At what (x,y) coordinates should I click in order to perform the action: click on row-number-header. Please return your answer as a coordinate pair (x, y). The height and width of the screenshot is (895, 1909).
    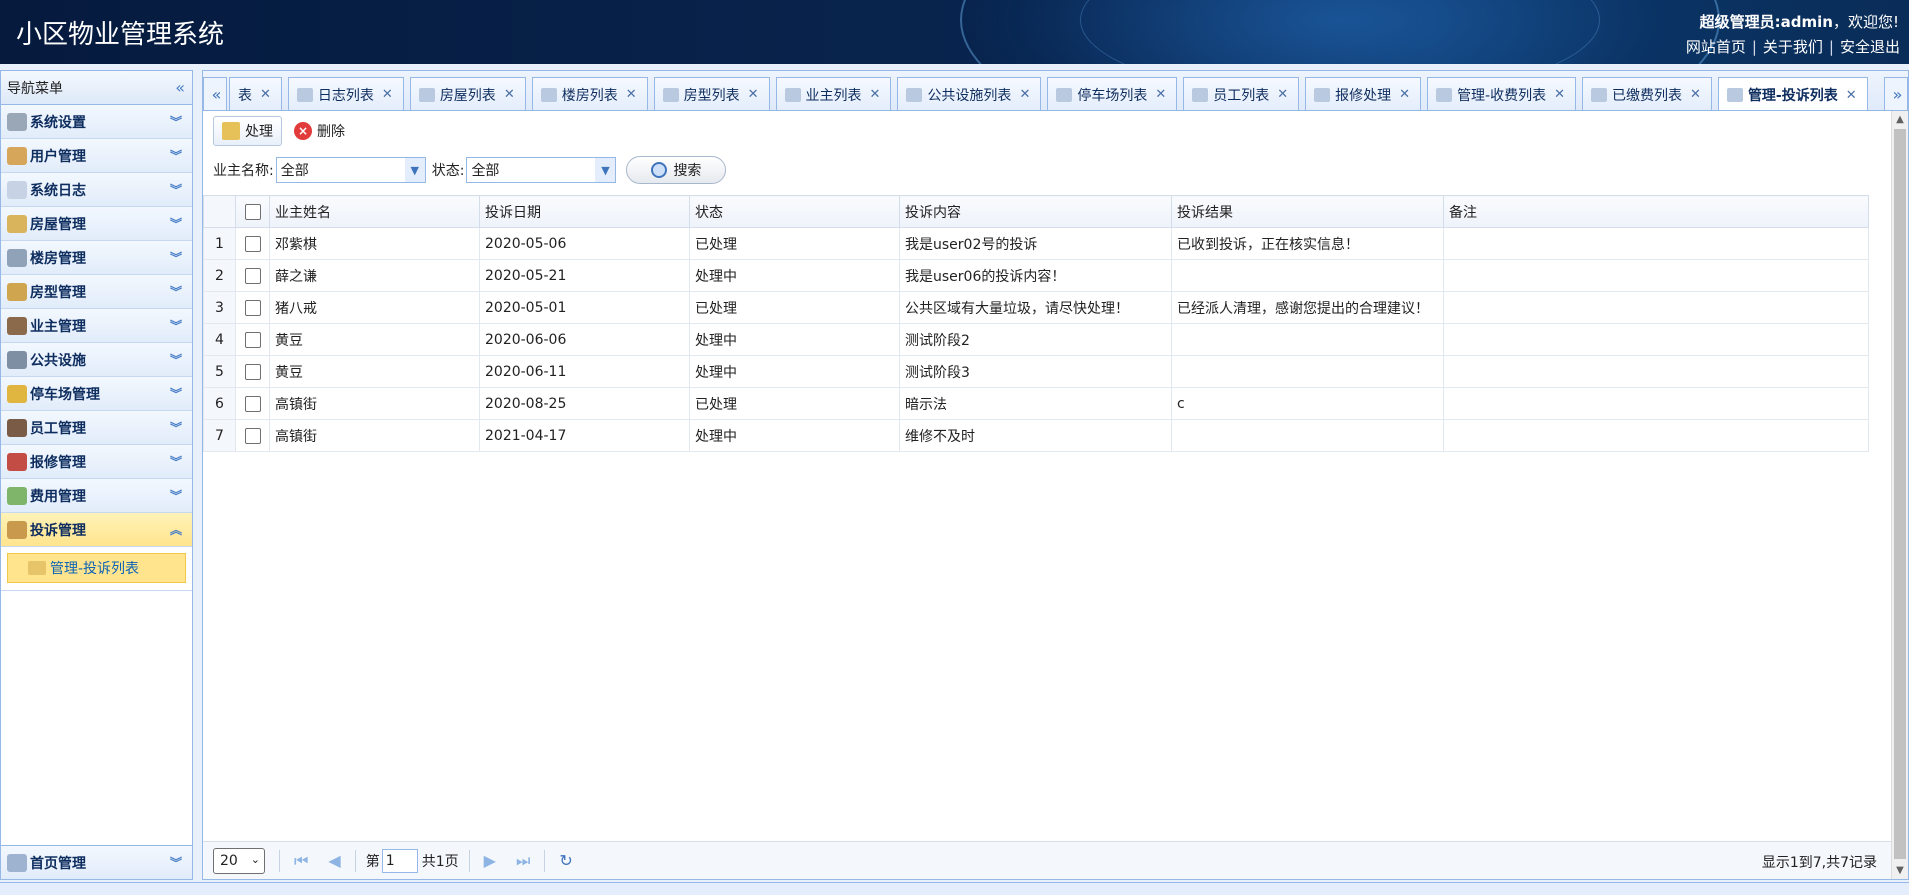
    Looking at the image, I should click on (219, 211).